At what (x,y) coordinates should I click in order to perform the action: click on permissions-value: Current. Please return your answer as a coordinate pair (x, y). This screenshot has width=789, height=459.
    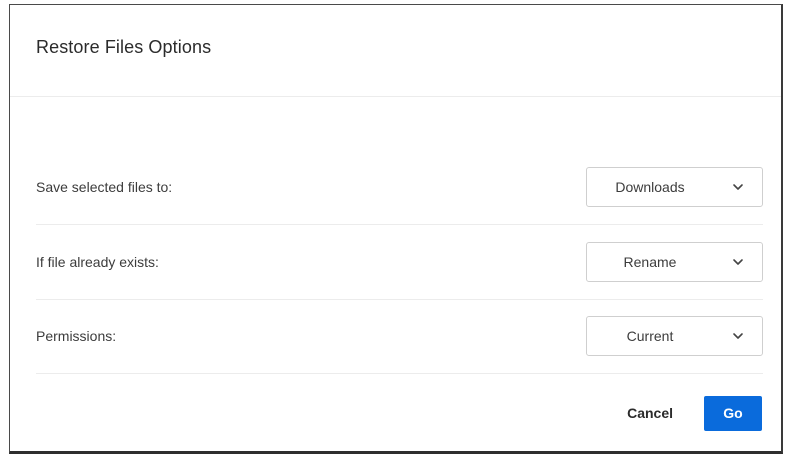
    Looking at the image, I should click on (650, 335).